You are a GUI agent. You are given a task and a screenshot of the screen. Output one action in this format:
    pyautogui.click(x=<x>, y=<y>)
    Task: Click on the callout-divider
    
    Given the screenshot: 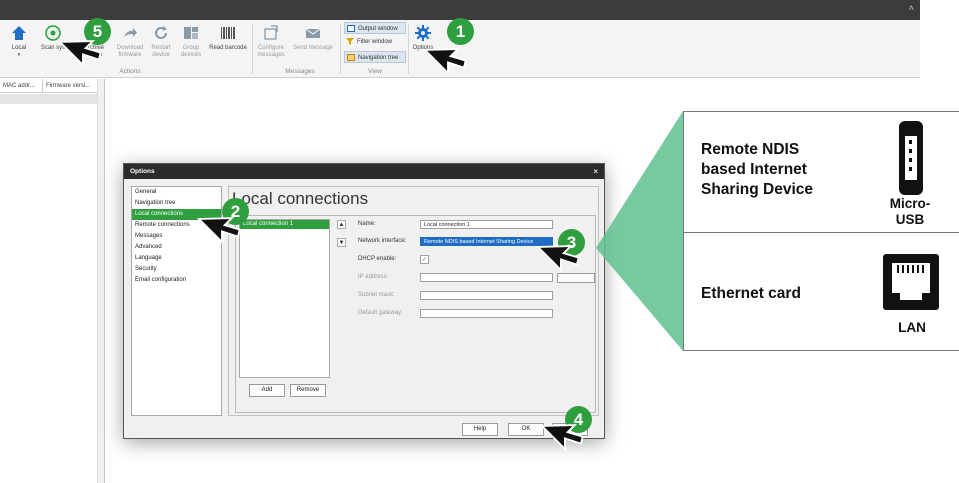 What is the action you would take?
    pyautogui.click(x=821, y=232)
    